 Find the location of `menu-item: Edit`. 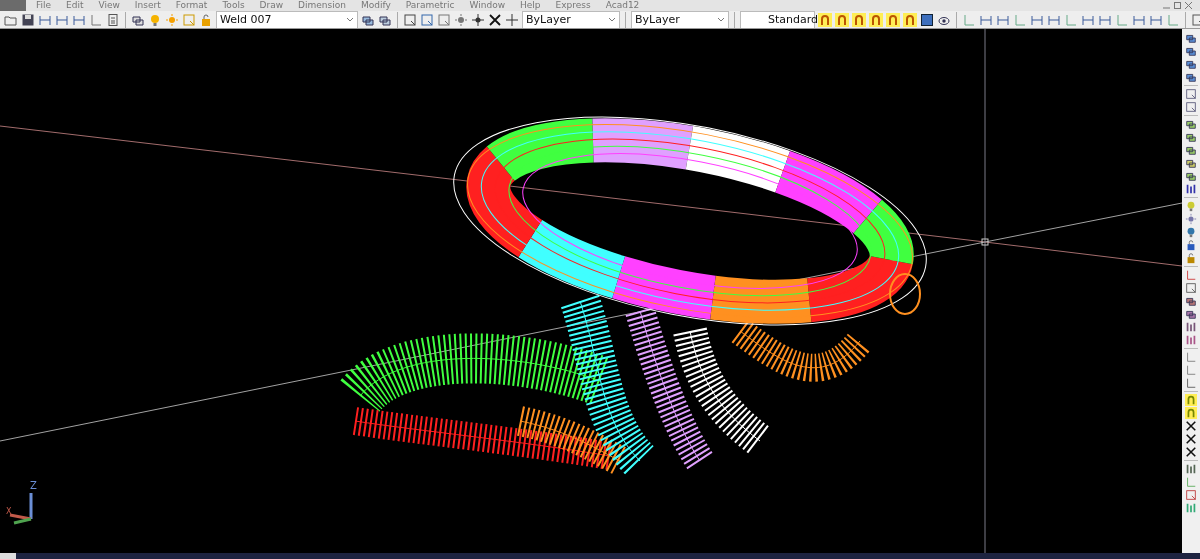

menu-item: Edit is located at coordinates (75, 5).